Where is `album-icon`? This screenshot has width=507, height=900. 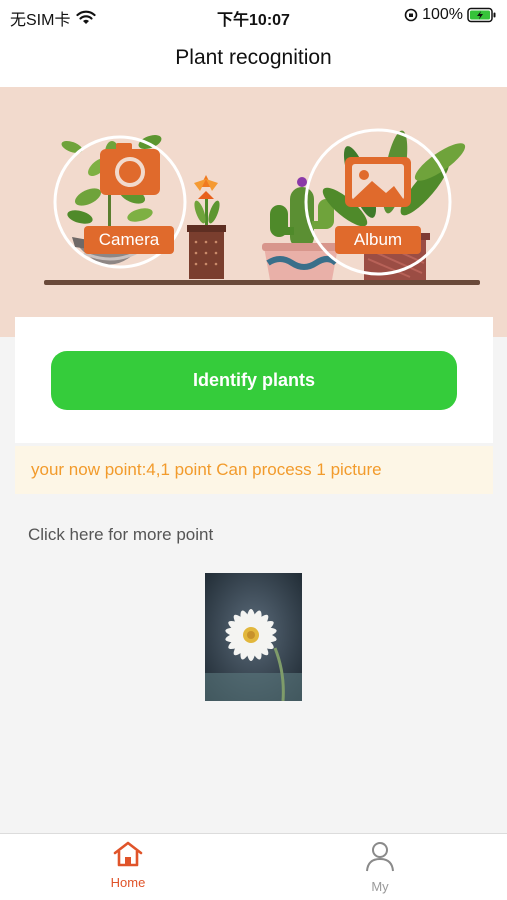 album-icon is located at coordinates (378, 182).